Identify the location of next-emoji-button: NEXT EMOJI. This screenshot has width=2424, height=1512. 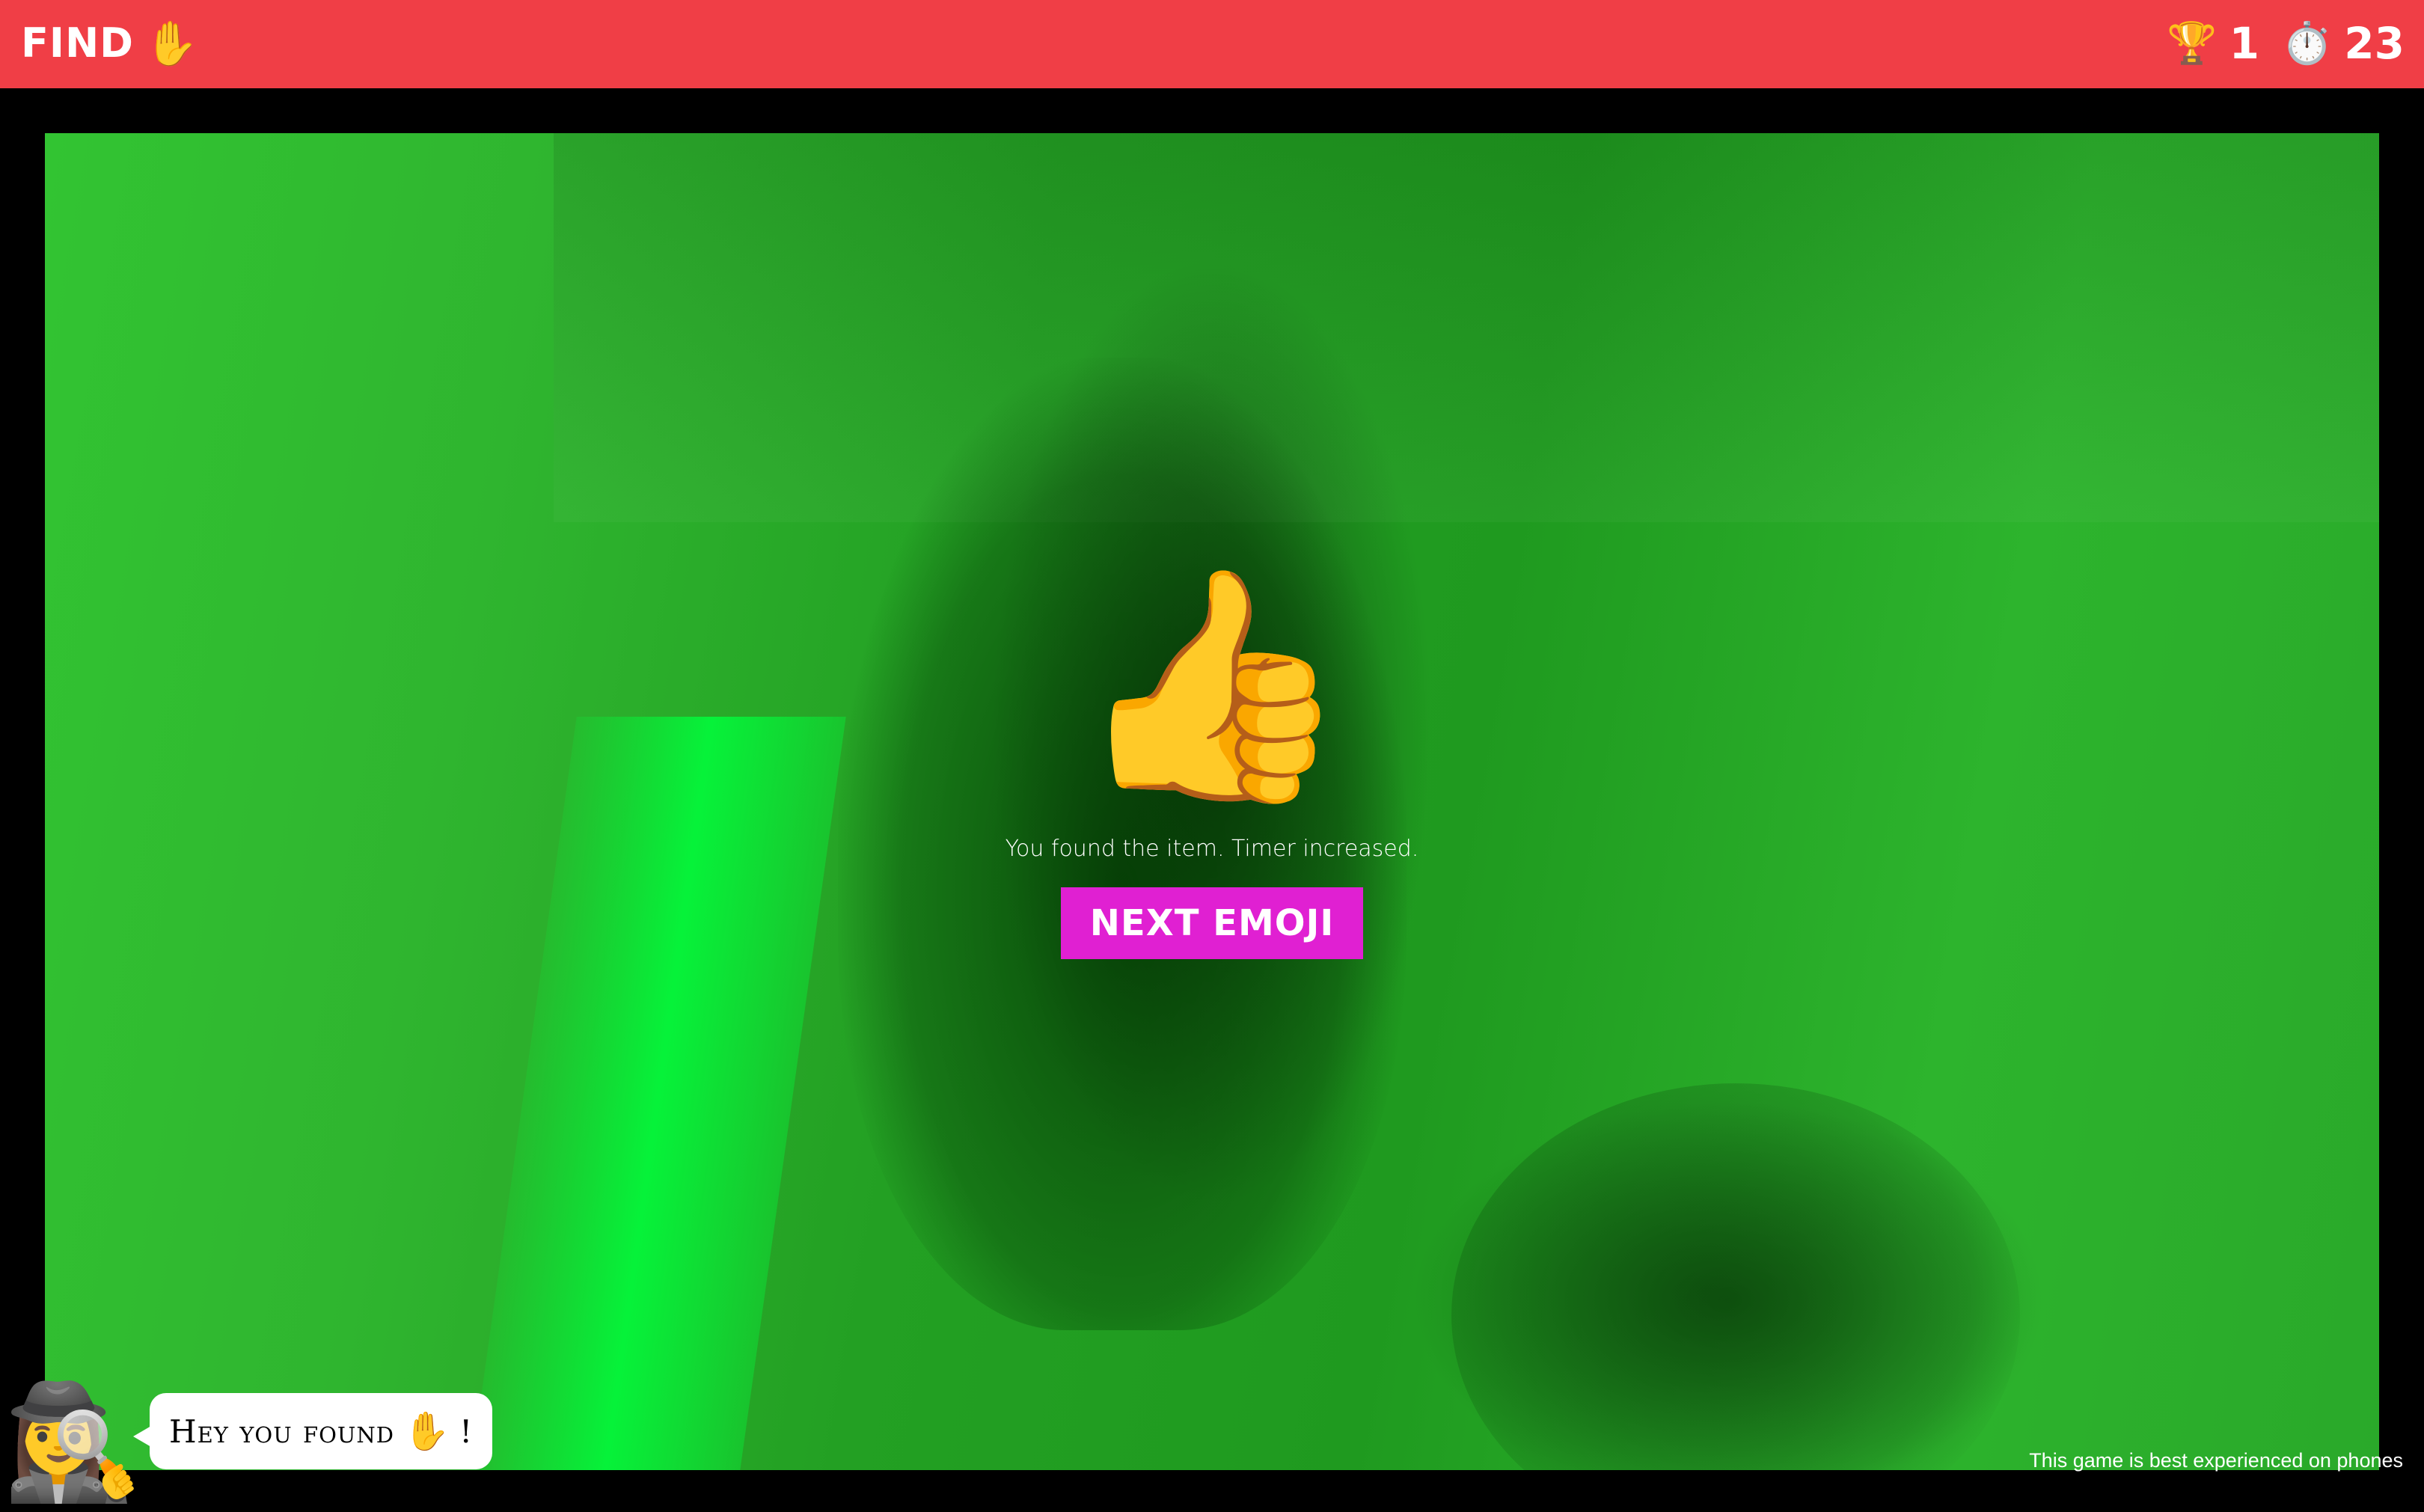
(1212, 923).